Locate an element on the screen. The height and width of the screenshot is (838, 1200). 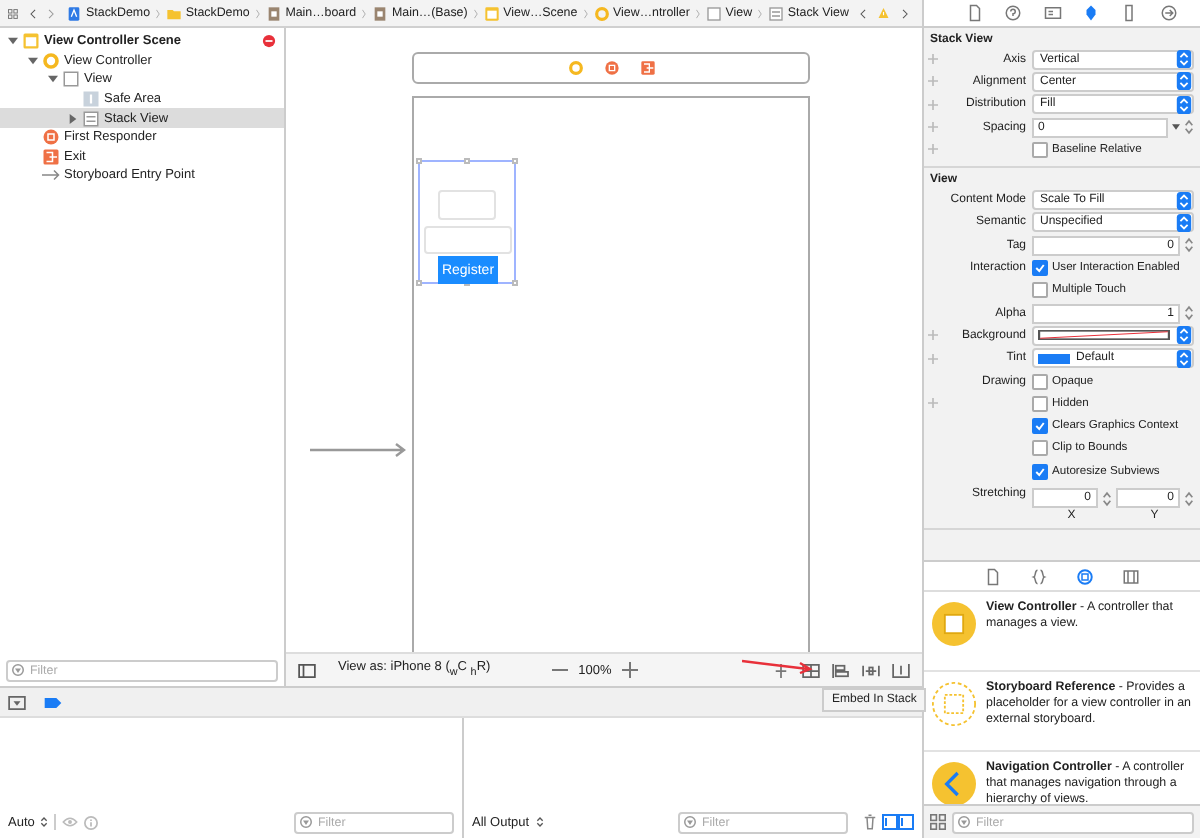
pin-icon is located at coordinates (871, 670).